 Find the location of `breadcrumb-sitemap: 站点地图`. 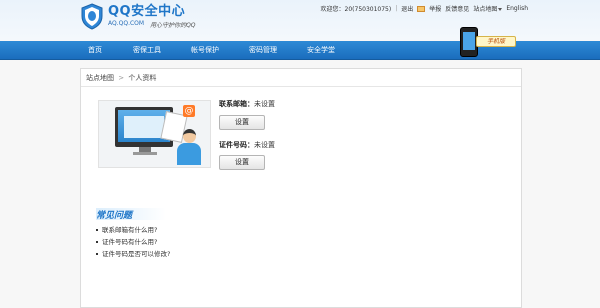

breadcrumb-sitemap: 站点地图 is located at coordinates (100, 78).